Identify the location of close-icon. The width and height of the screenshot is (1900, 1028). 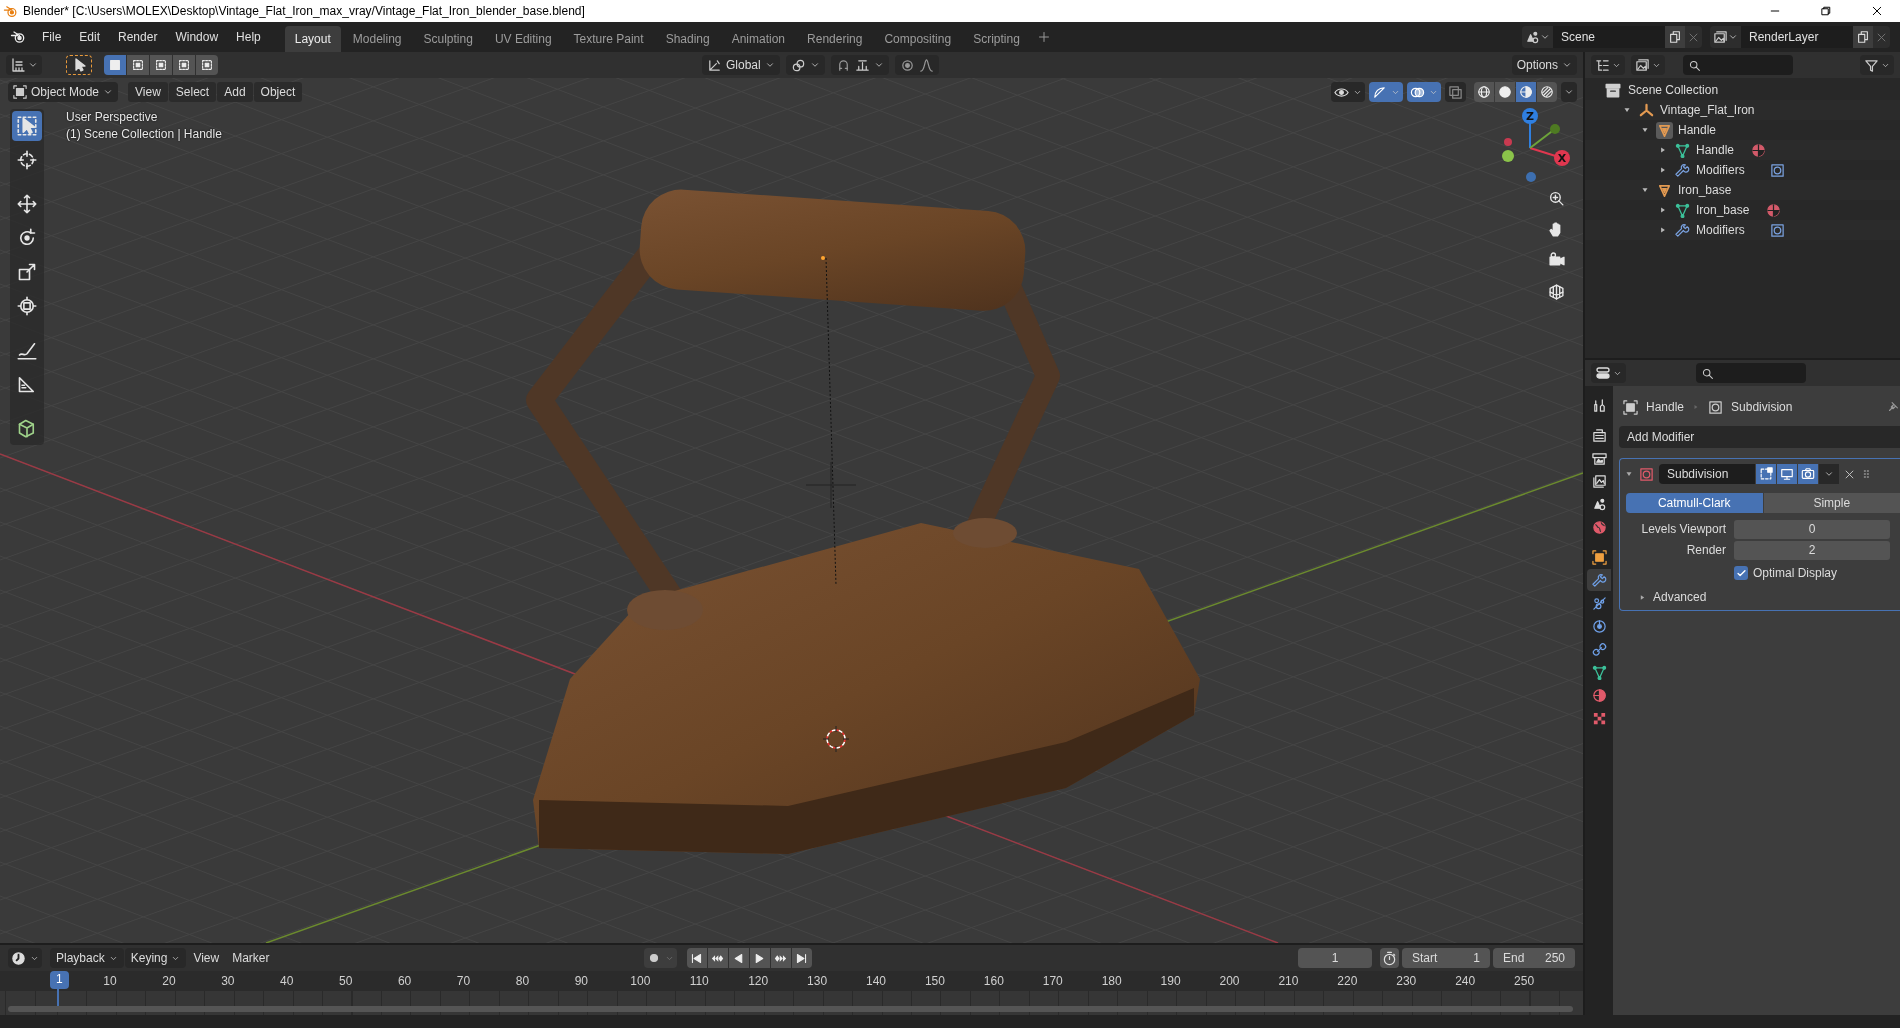
(1877, 11).